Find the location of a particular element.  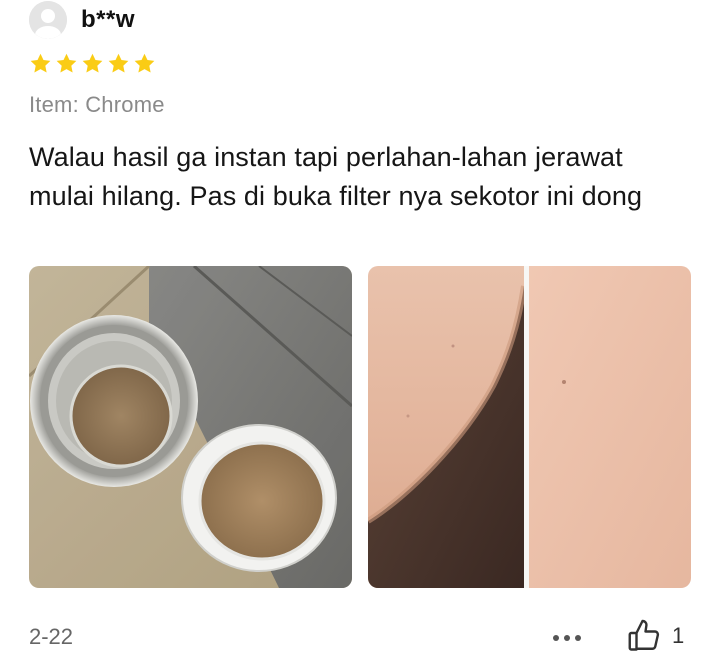

star-rating is located at coordinates (92, 63).